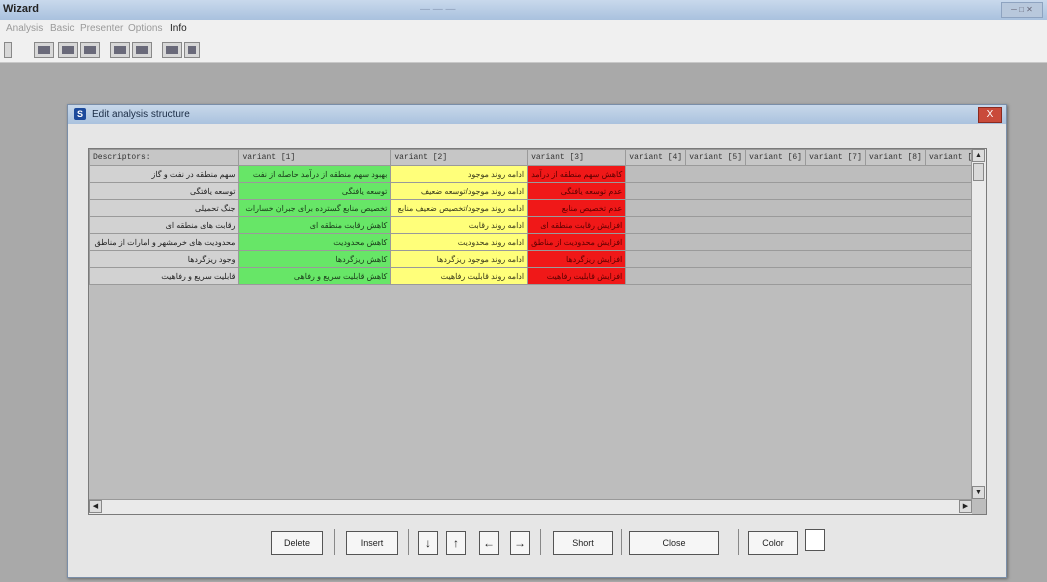  Describe the element at coordinates (428, 543) in the screenshot. I see `move-down-button: ↓` at that location.